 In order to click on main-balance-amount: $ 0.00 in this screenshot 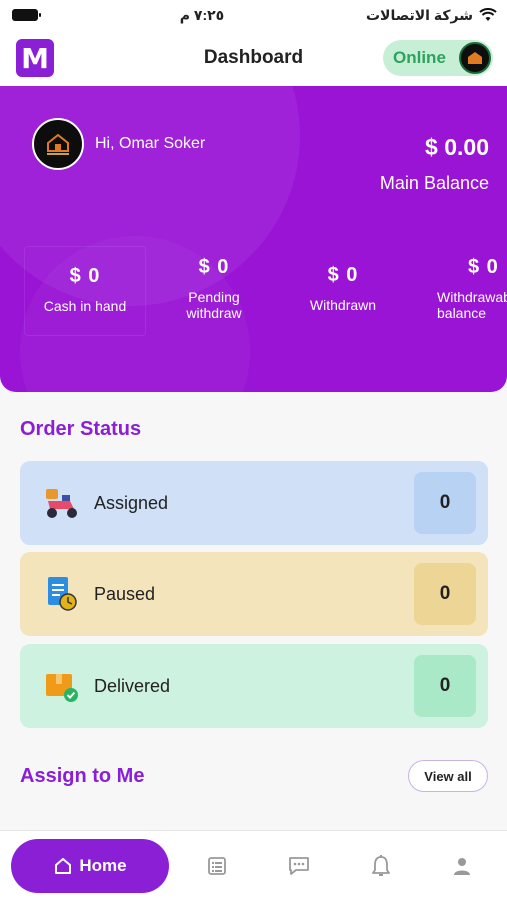, I will do `click(457, 147)`.